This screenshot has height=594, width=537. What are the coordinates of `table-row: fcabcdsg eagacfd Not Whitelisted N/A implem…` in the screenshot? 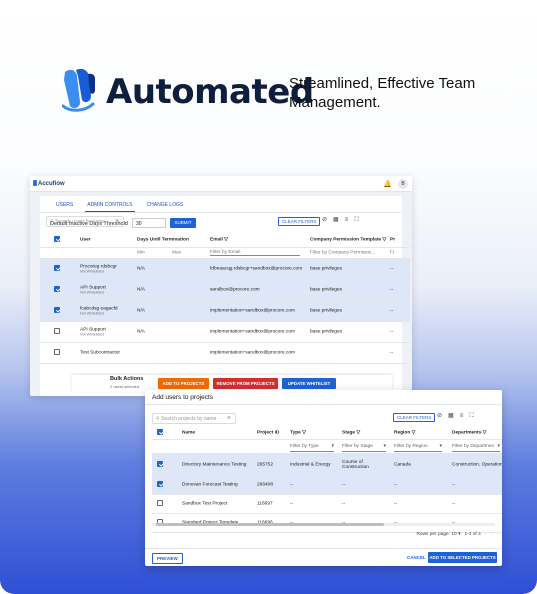 It's located at (225, 311).